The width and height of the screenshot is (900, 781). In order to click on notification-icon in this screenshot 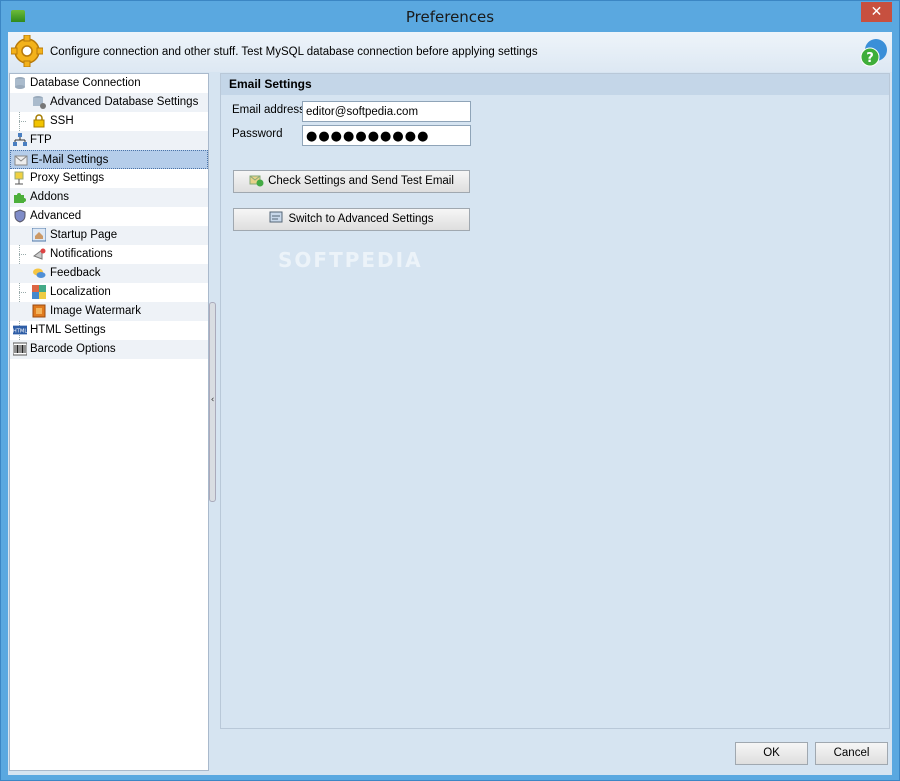, I will do `click(39, 254)`.